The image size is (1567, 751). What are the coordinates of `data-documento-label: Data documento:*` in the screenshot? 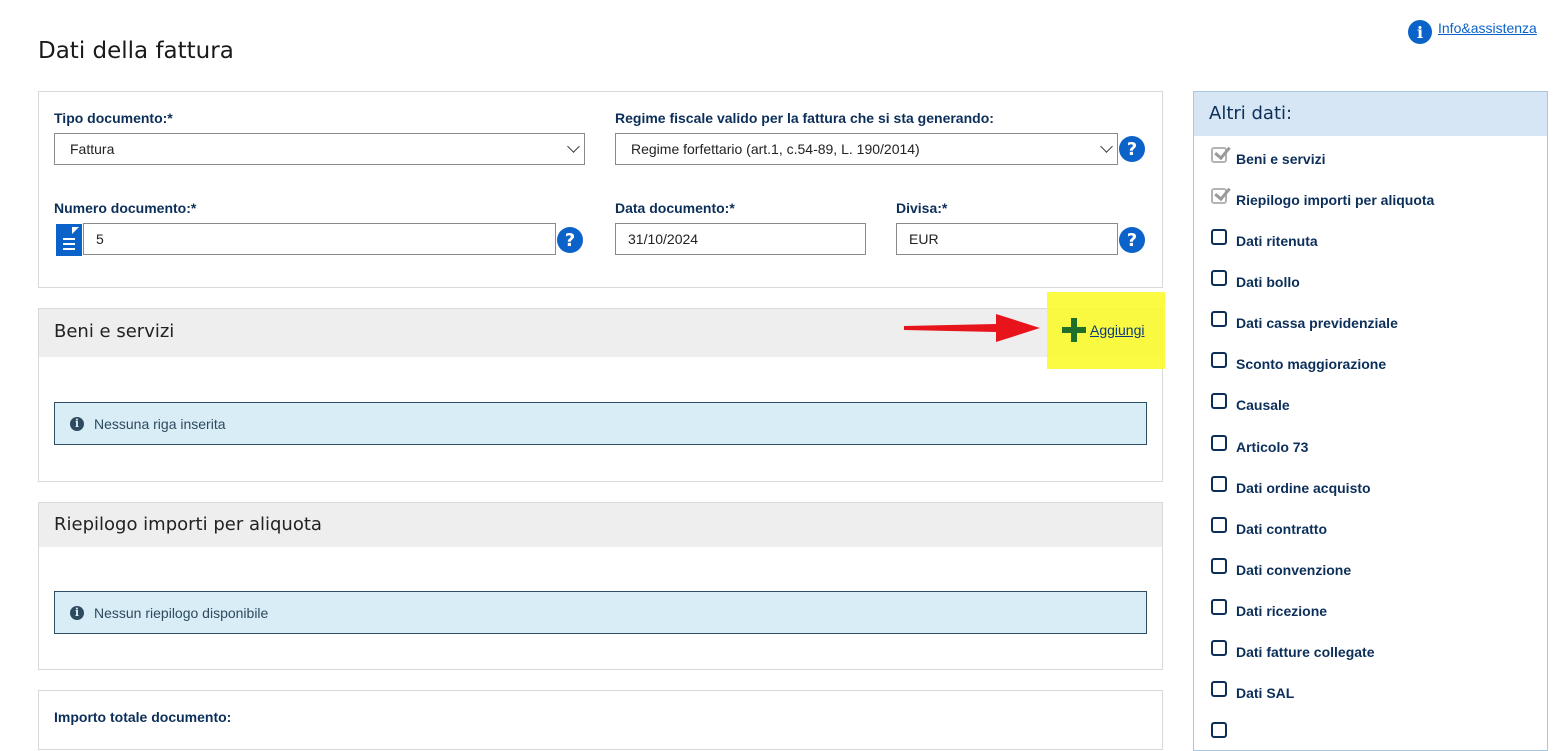 It's located at (675, 208).